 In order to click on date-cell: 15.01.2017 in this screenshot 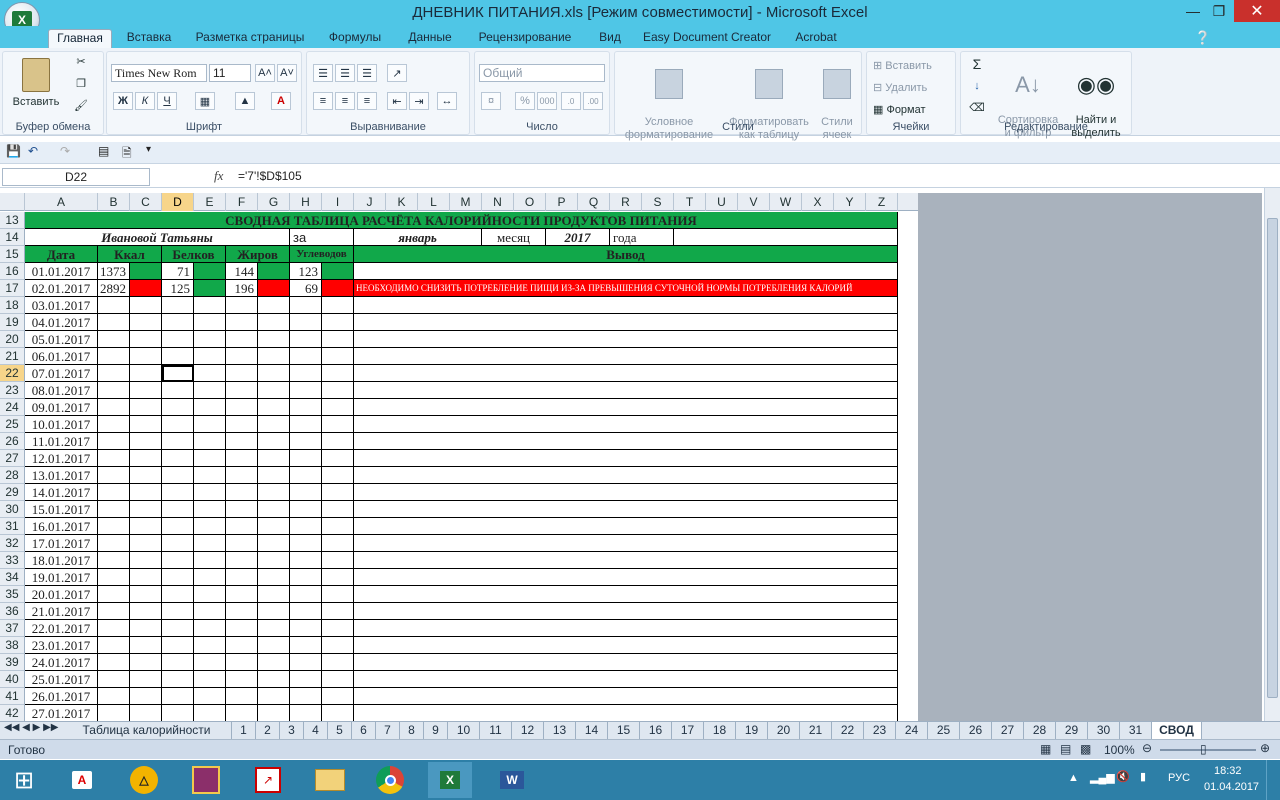, I will do `click(61, 509)`.